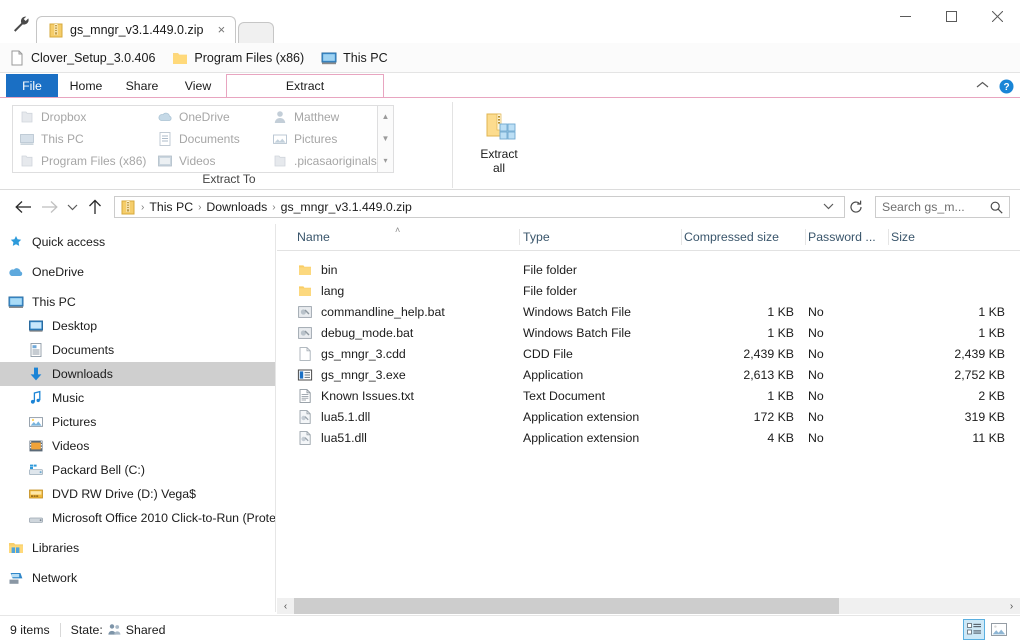  I want to click on gallery-item-program-files: Program Files (x86), so click(84, 161).